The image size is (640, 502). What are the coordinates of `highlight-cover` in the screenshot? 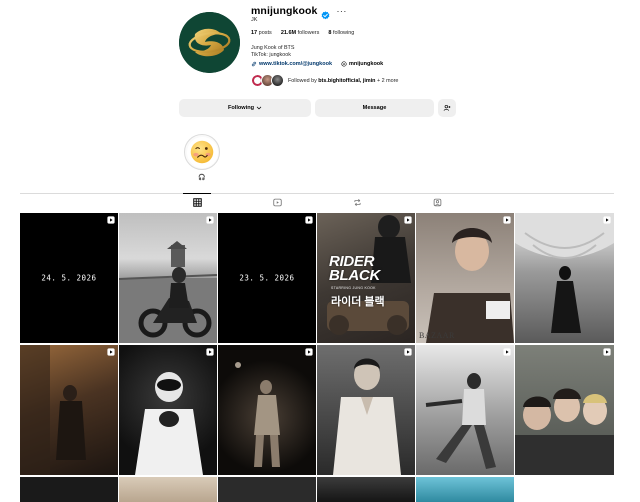 It's located at (202, 152).